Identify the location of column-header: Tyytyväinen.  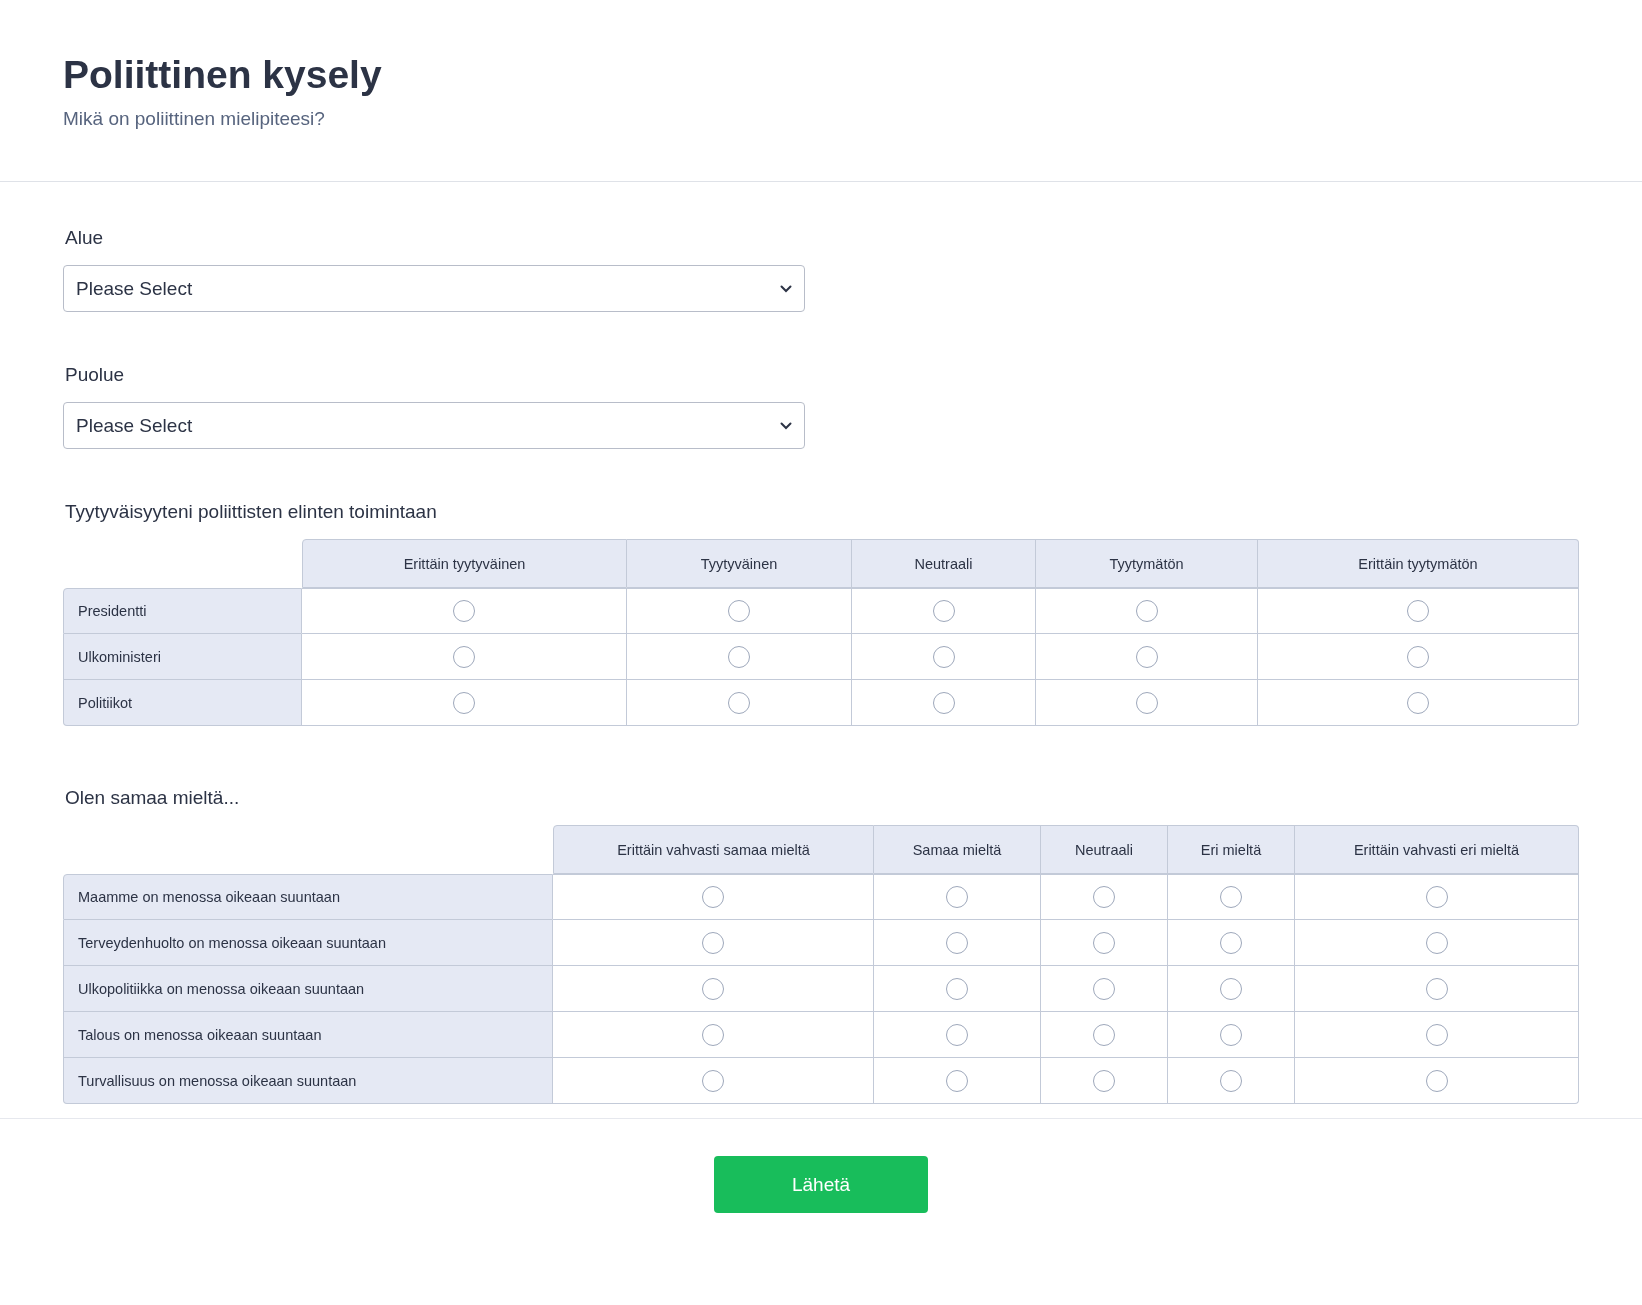
(739, 563).